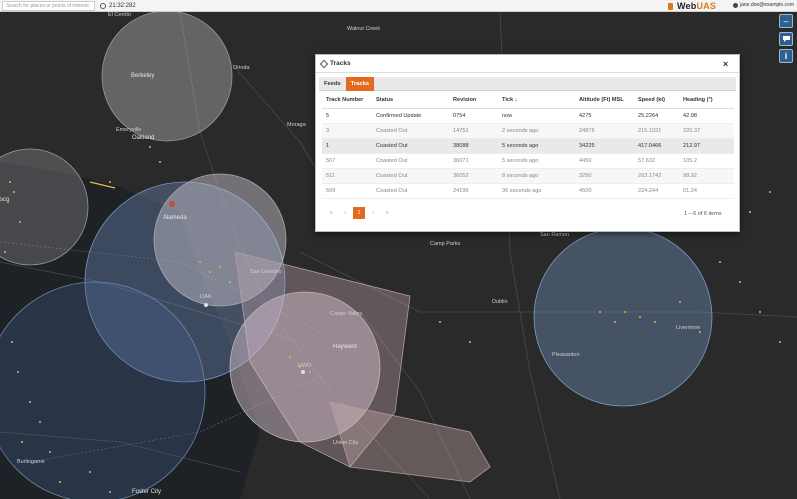 The height and width of the screenshot is (499, 797). I want to click on map-label-hayward: Hayward, so click(345, 347).